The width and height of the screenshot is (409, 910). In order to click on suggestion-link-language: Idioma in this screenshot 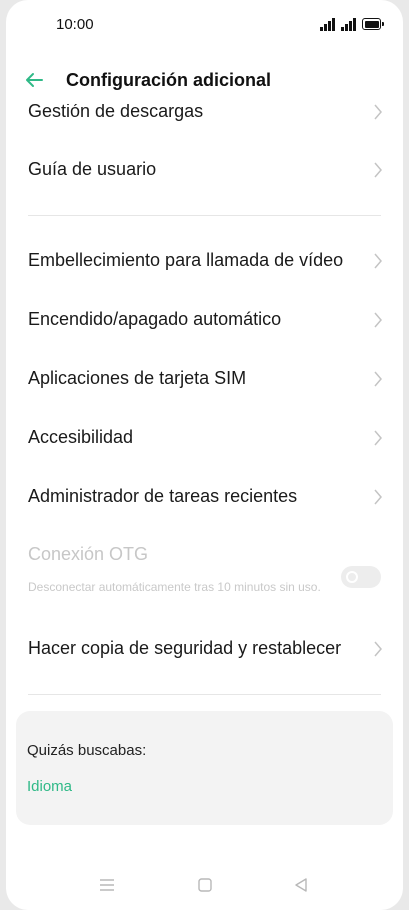, I will do `click(49, 786)`.